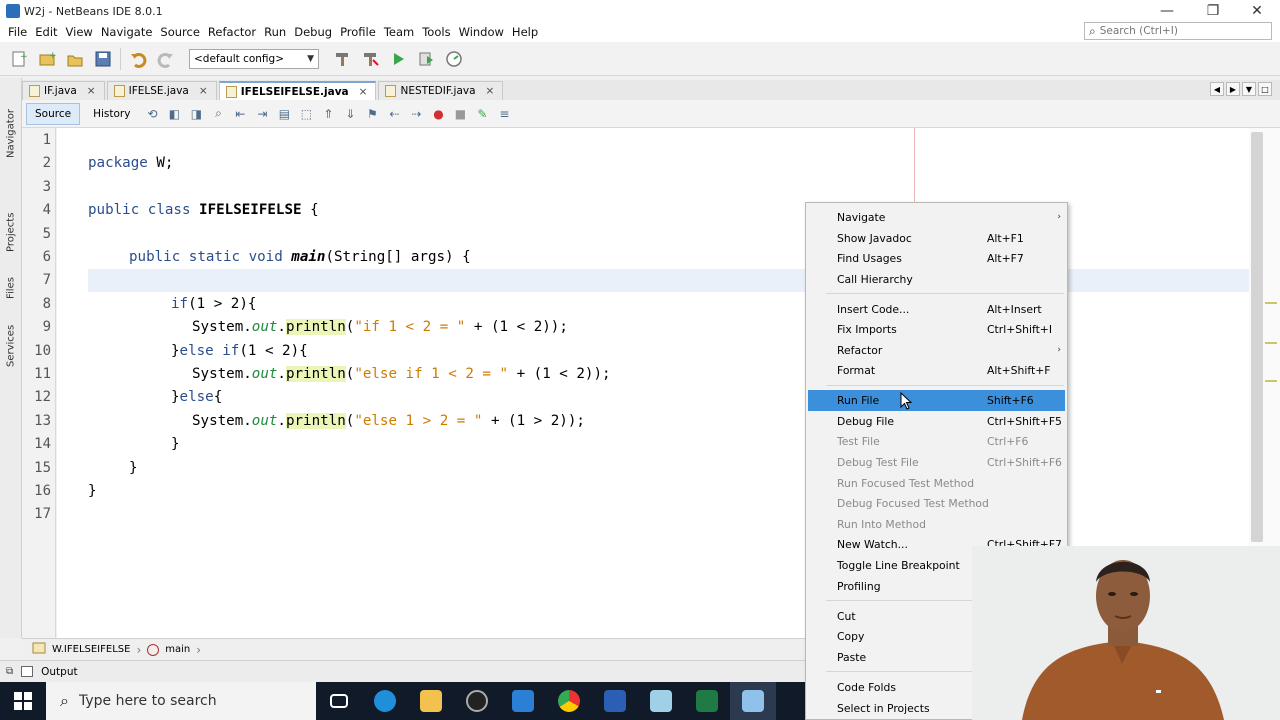 This screenshot has width=1280, height=720. I want to click on dell-button, so click(477, 701).